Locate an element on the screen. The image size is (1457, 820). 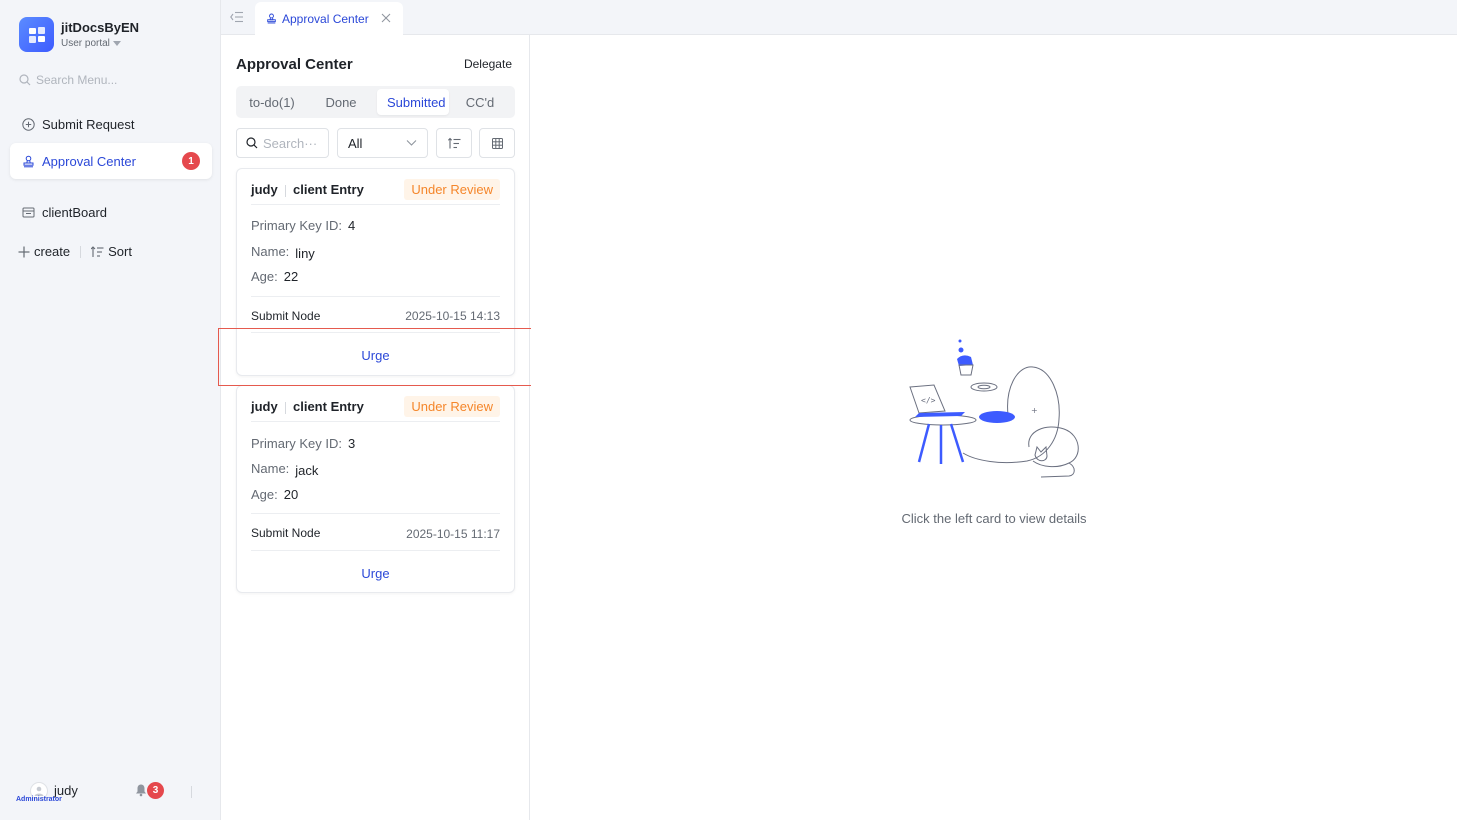
tab-label: Approval Center is located at coordinates (325, 18).